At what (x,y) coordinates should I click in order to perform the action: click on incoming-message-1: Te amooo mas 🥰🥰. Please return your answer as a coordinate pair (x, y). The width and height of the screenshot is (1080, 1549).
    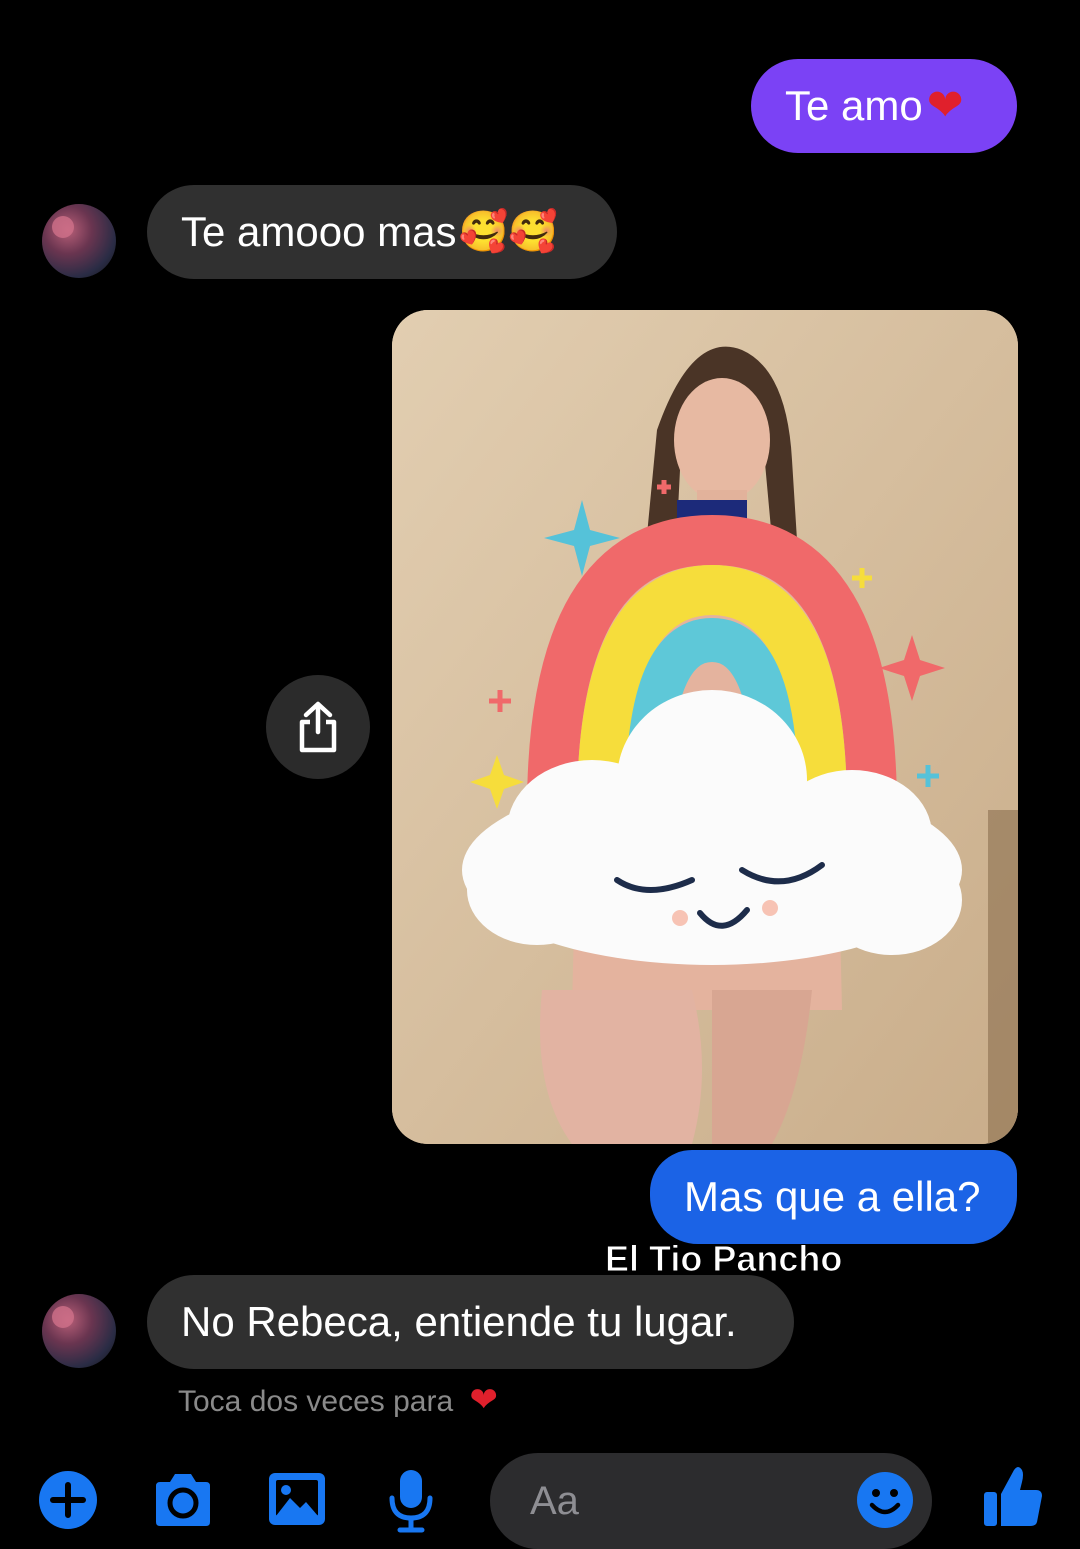
    Looking at the image, I should click on (382, 232).